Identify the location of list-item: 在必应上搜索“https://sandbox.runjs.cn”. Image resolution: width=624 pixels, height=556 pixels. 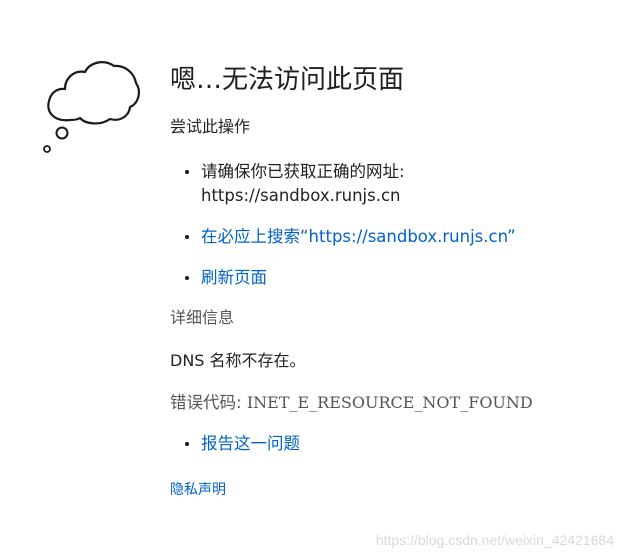
(390, 237).